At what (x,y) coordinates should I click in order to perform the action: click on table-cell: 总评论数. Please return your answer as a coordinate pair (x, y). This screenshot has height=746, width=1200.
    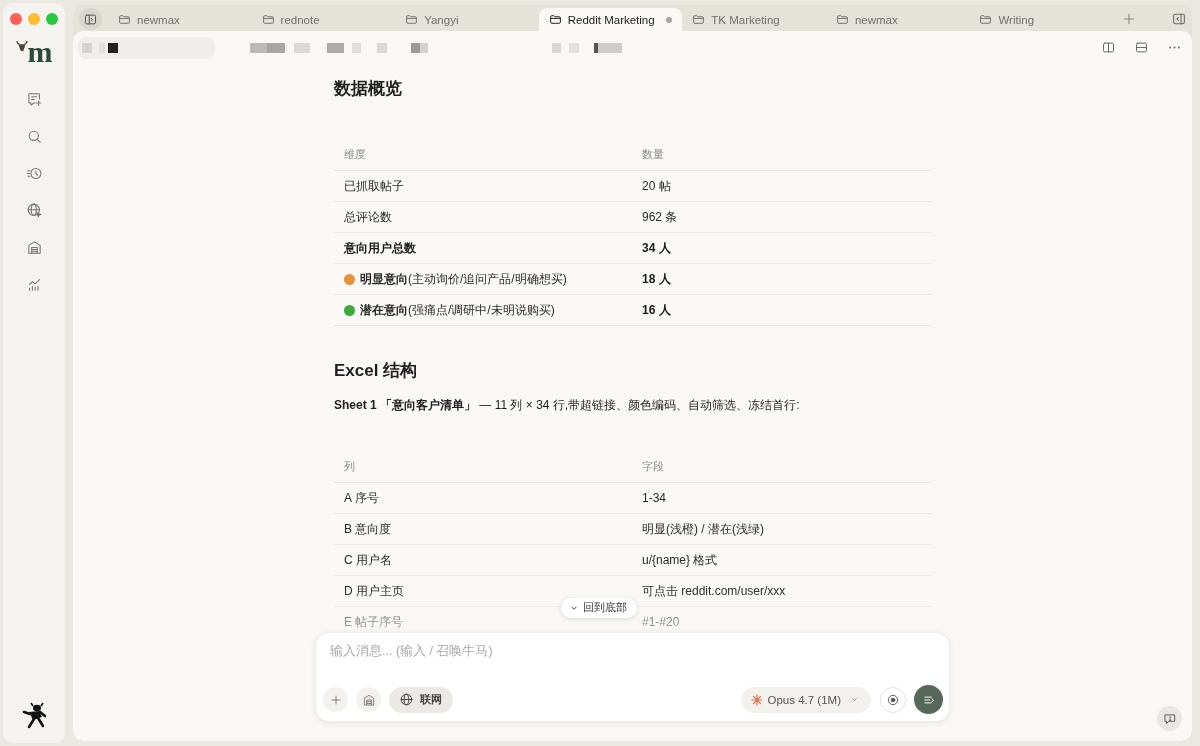
    Looking at the image, I should click on (368, 217).